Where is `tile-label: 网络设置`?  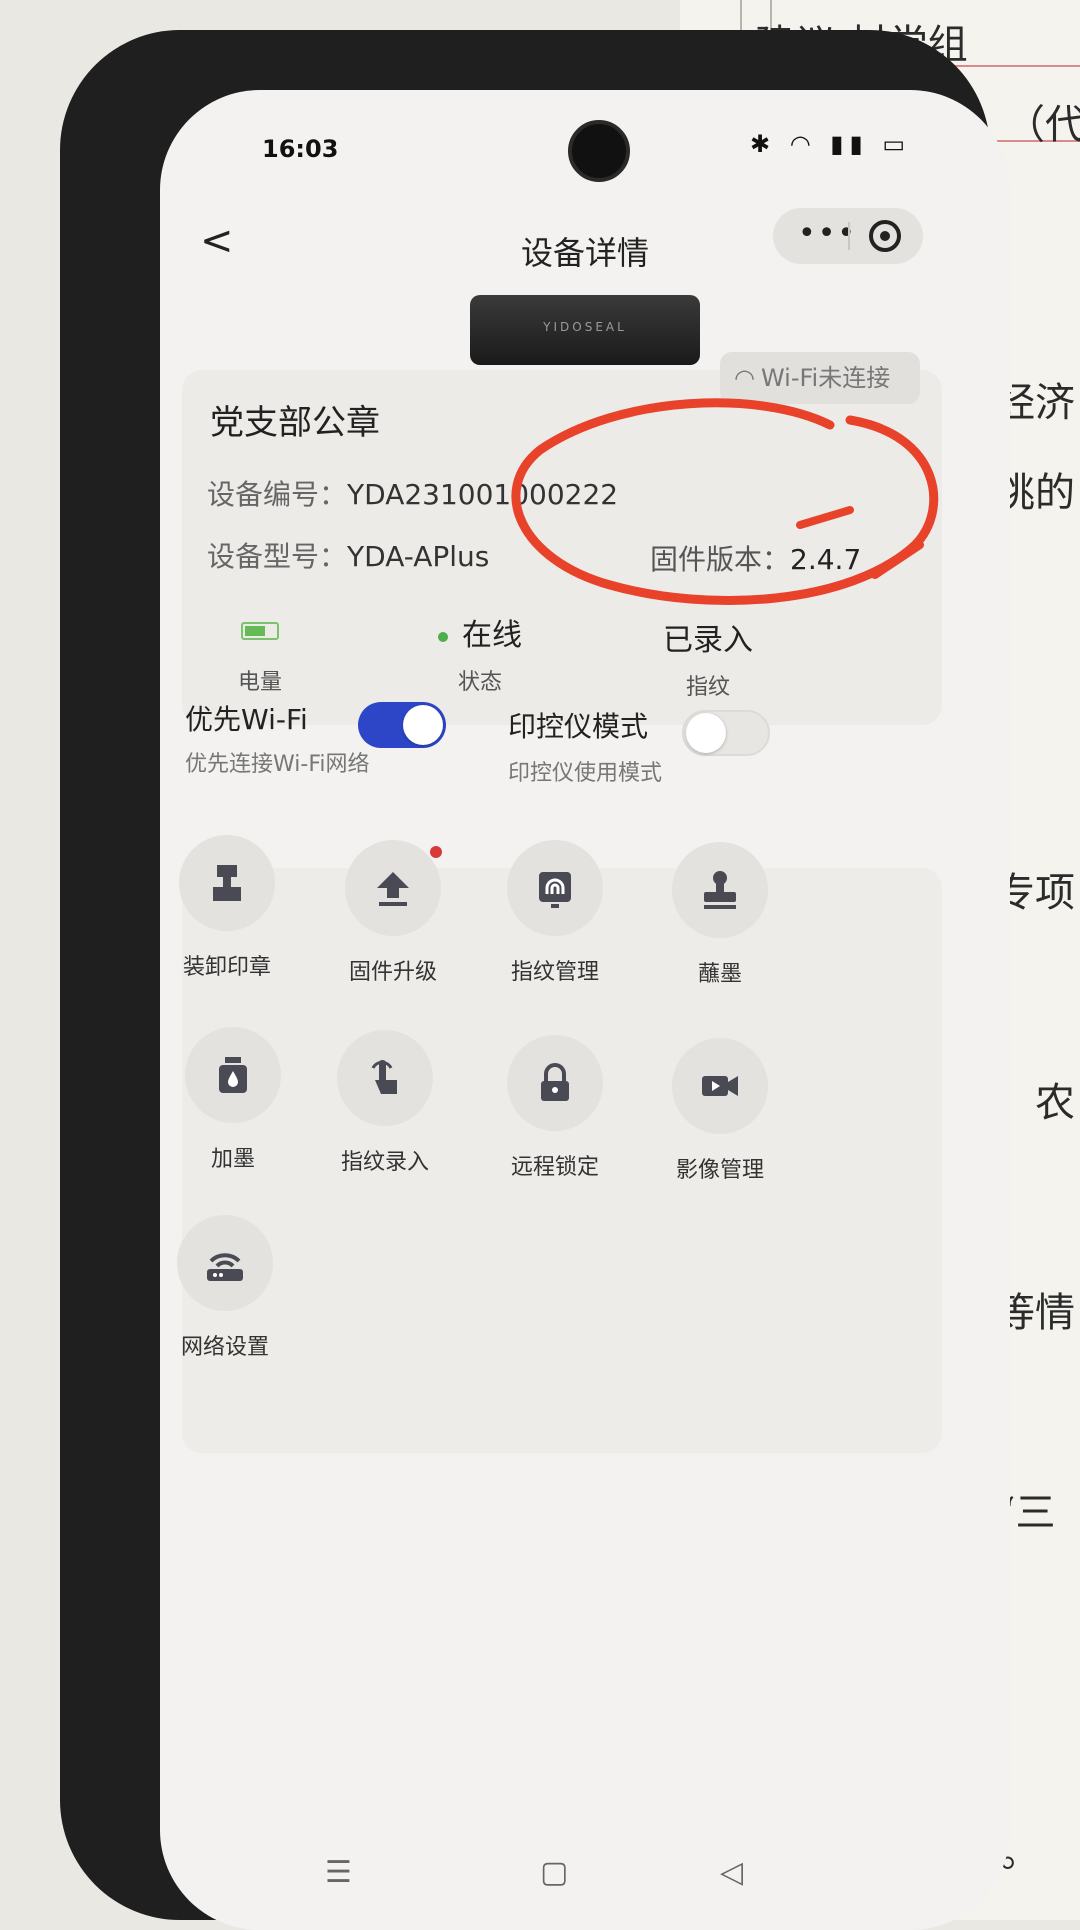
tile-label: 网络设置 is located at coordinates (224, 1347).